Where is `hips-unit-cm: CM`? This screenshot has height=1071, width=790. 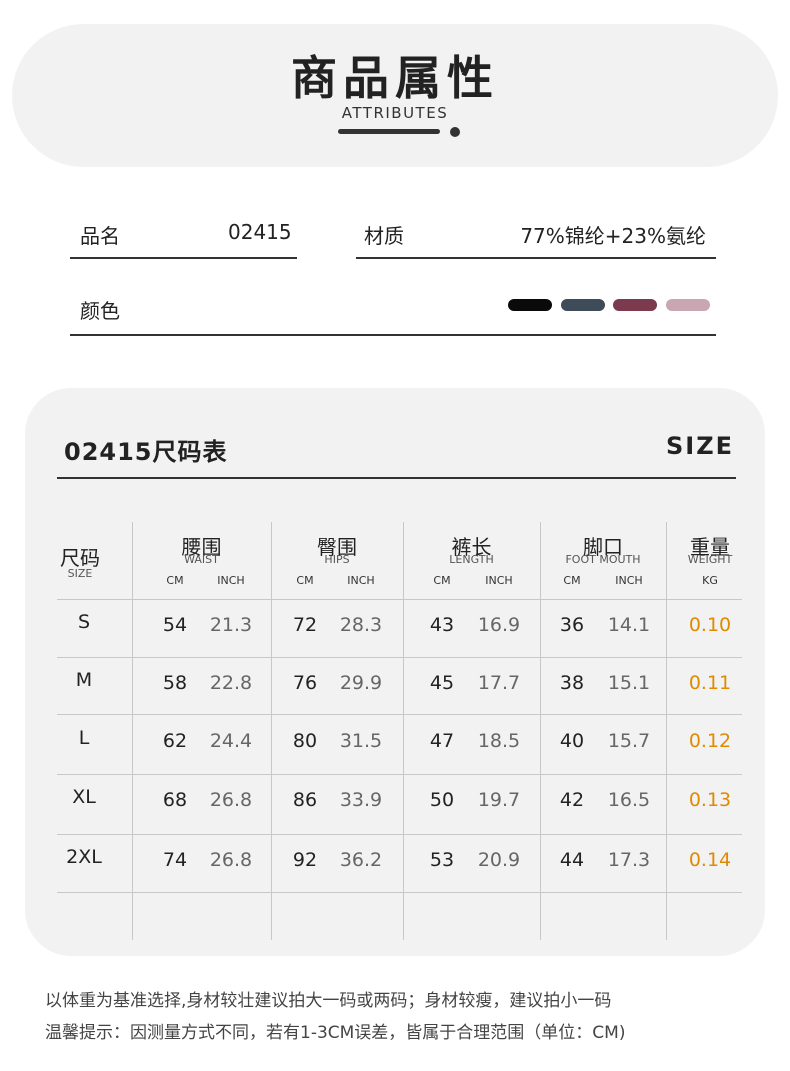 hips-unit-cm: CM is located at coordinates (305, 580).